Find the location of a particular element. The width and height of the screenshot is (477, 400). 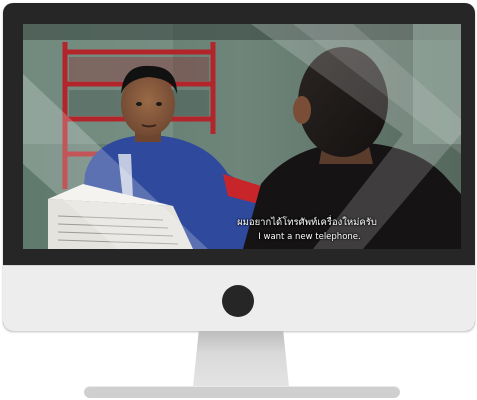

subtitle-thai: ผมอยากได้โทรศัพท์เครื่องใหม่ครับ is located at coordinates (307, 222).